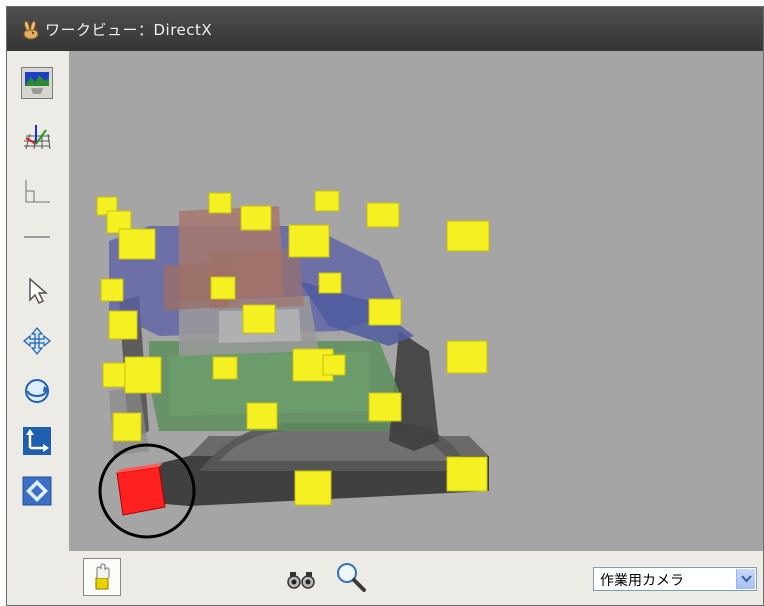 The height and width of the screenshot is (606, 764). What do you see at coordinates (129, 30) in the screenshot?
I see `window-title: ワークビュー：DirectX` at bounding box center [129, 30].